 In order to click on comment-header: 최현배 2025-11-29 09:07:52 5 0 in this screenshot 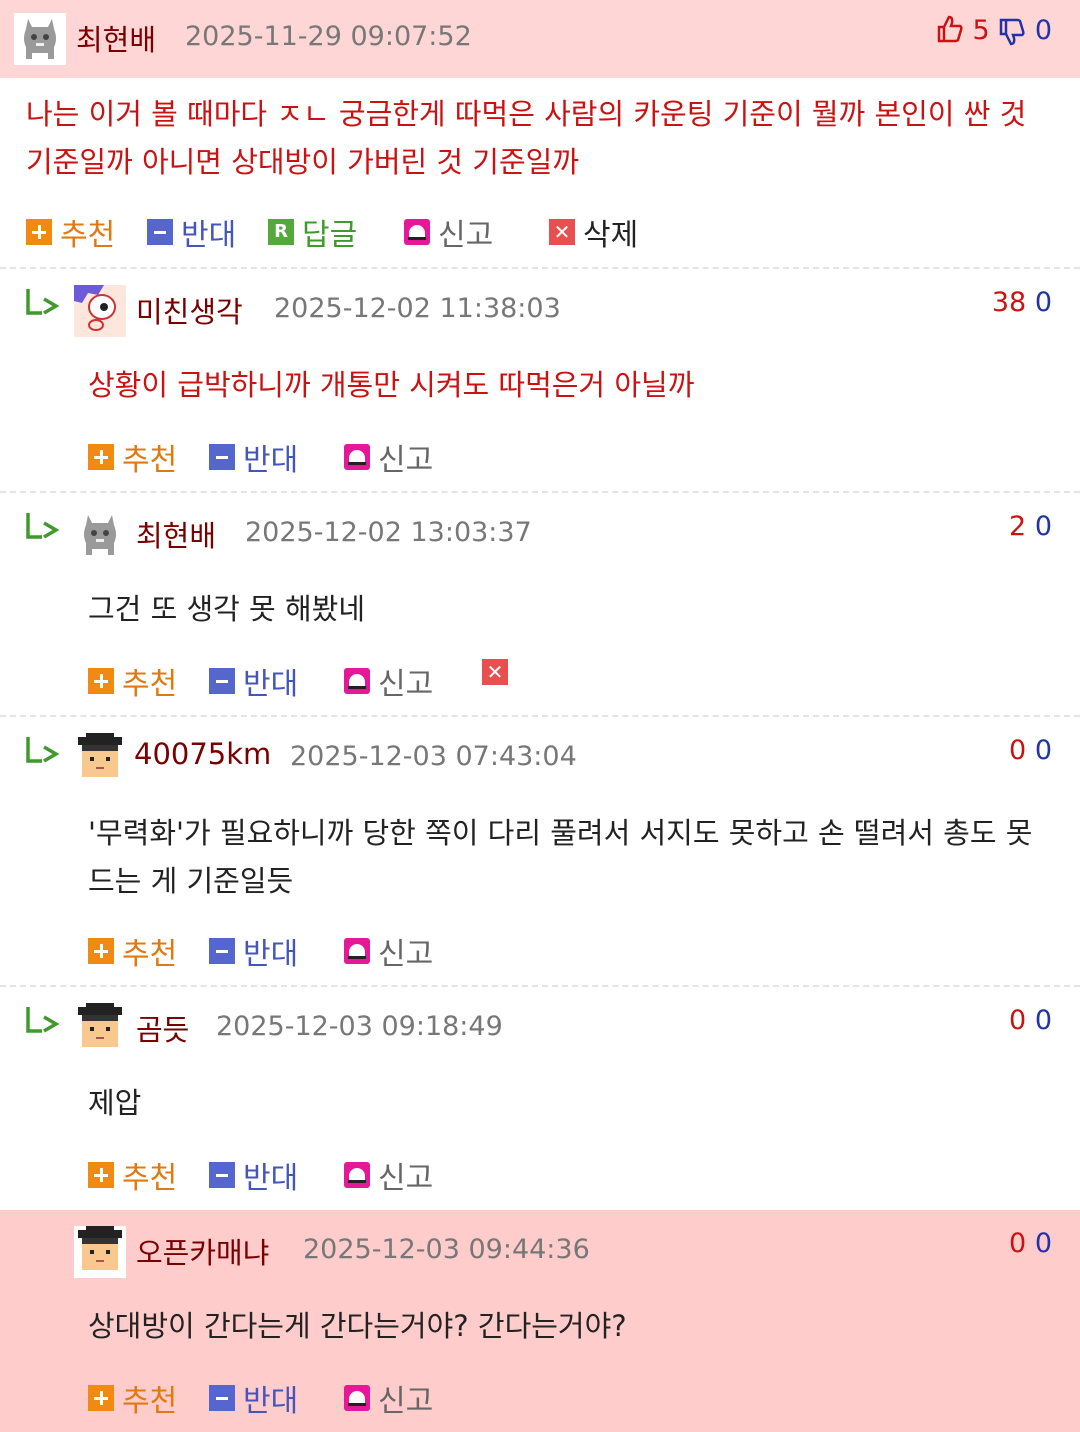, I will do `click(540, 39)`.